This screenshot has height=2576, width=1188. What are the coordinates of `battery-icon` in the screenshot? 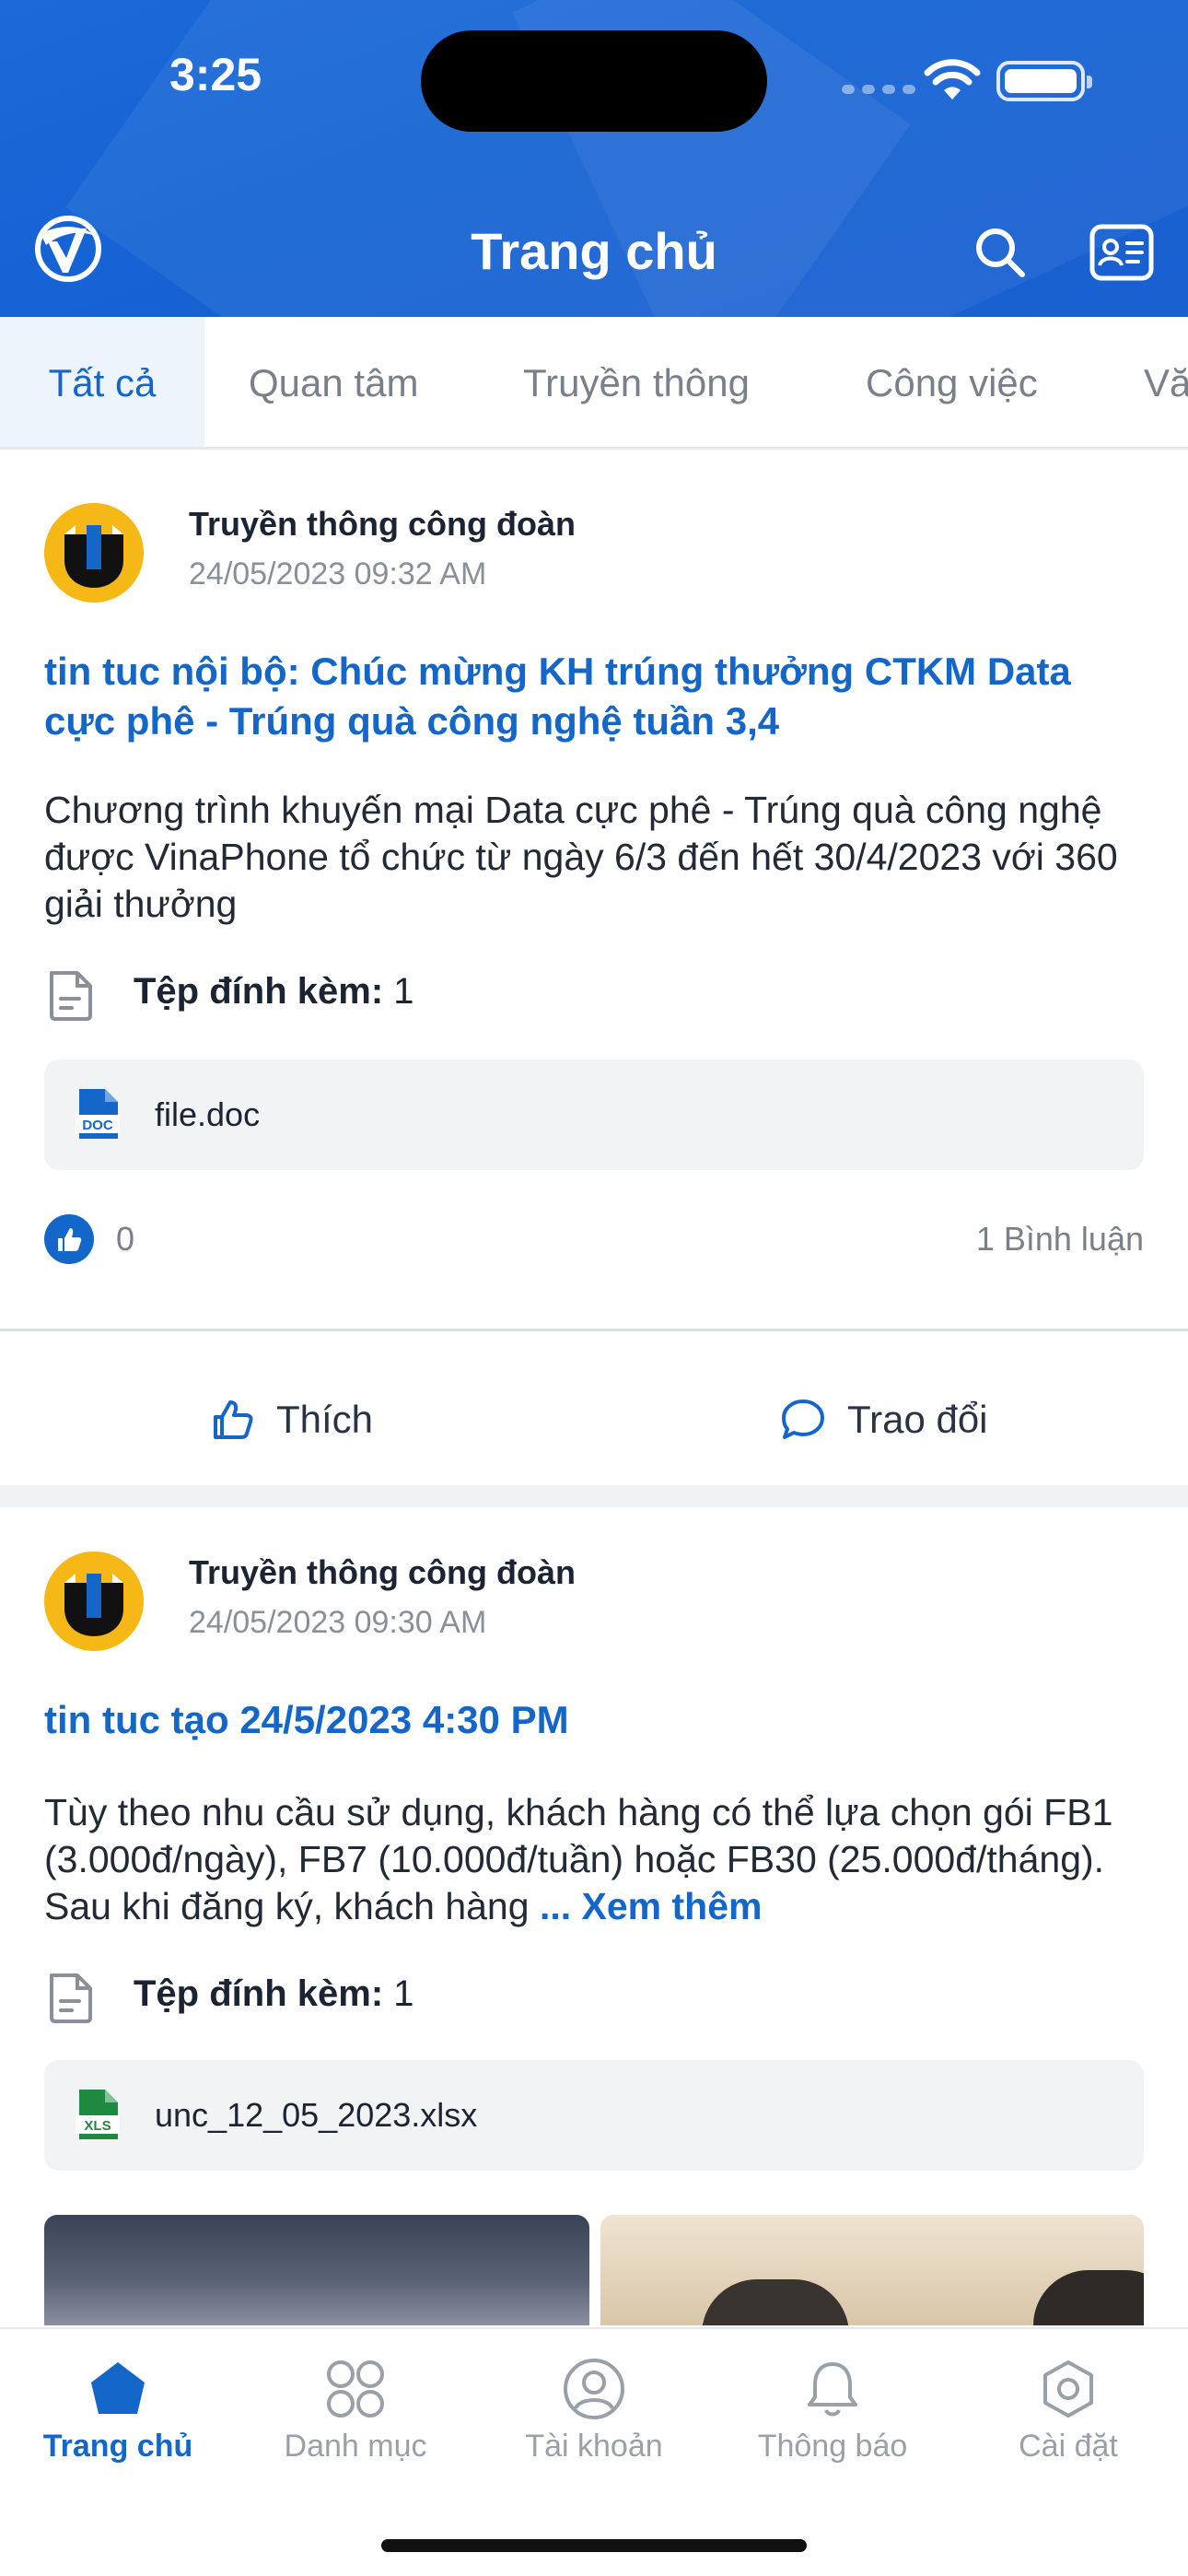 It's located at (1044, 81).